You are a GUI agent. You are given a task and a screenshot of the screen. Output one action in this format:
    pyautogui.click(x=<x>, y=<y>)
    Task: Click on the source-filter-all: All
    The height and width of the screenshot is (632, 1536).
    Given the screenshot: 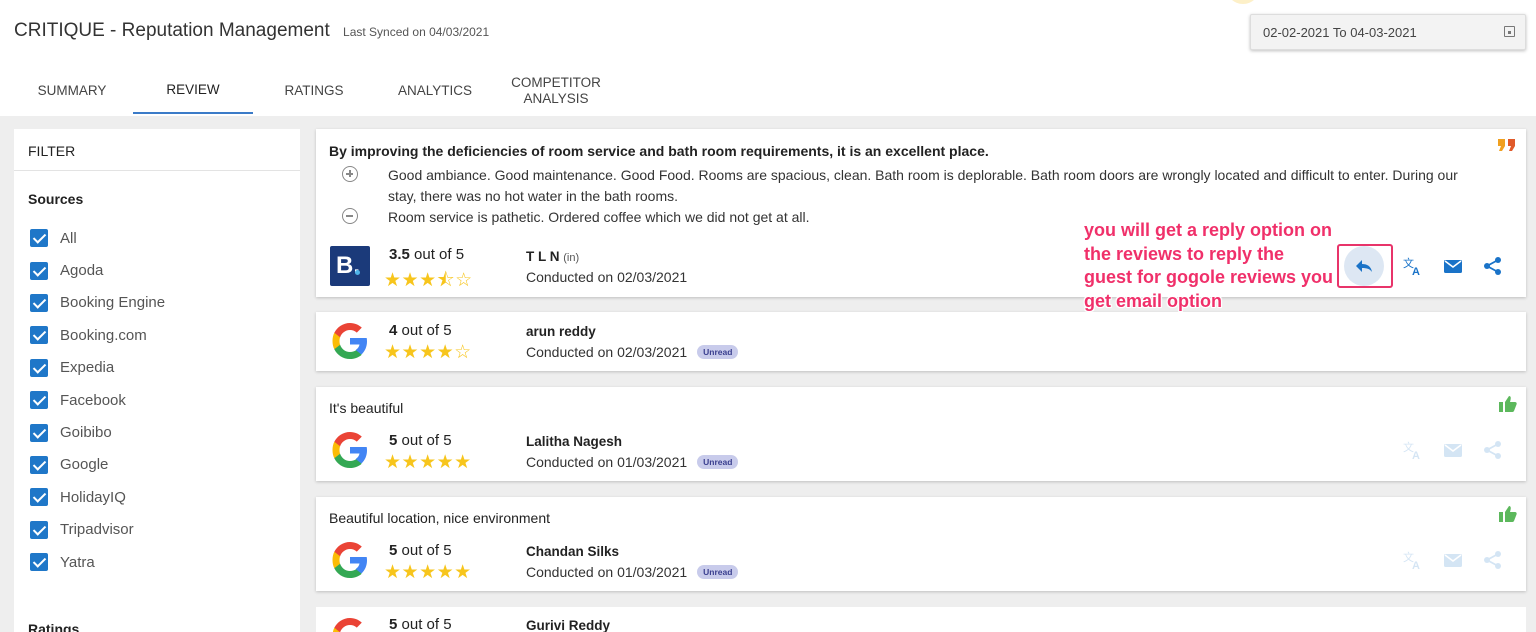 What is the action you would take?
    pyautogui.click(x=97, y=238)
    